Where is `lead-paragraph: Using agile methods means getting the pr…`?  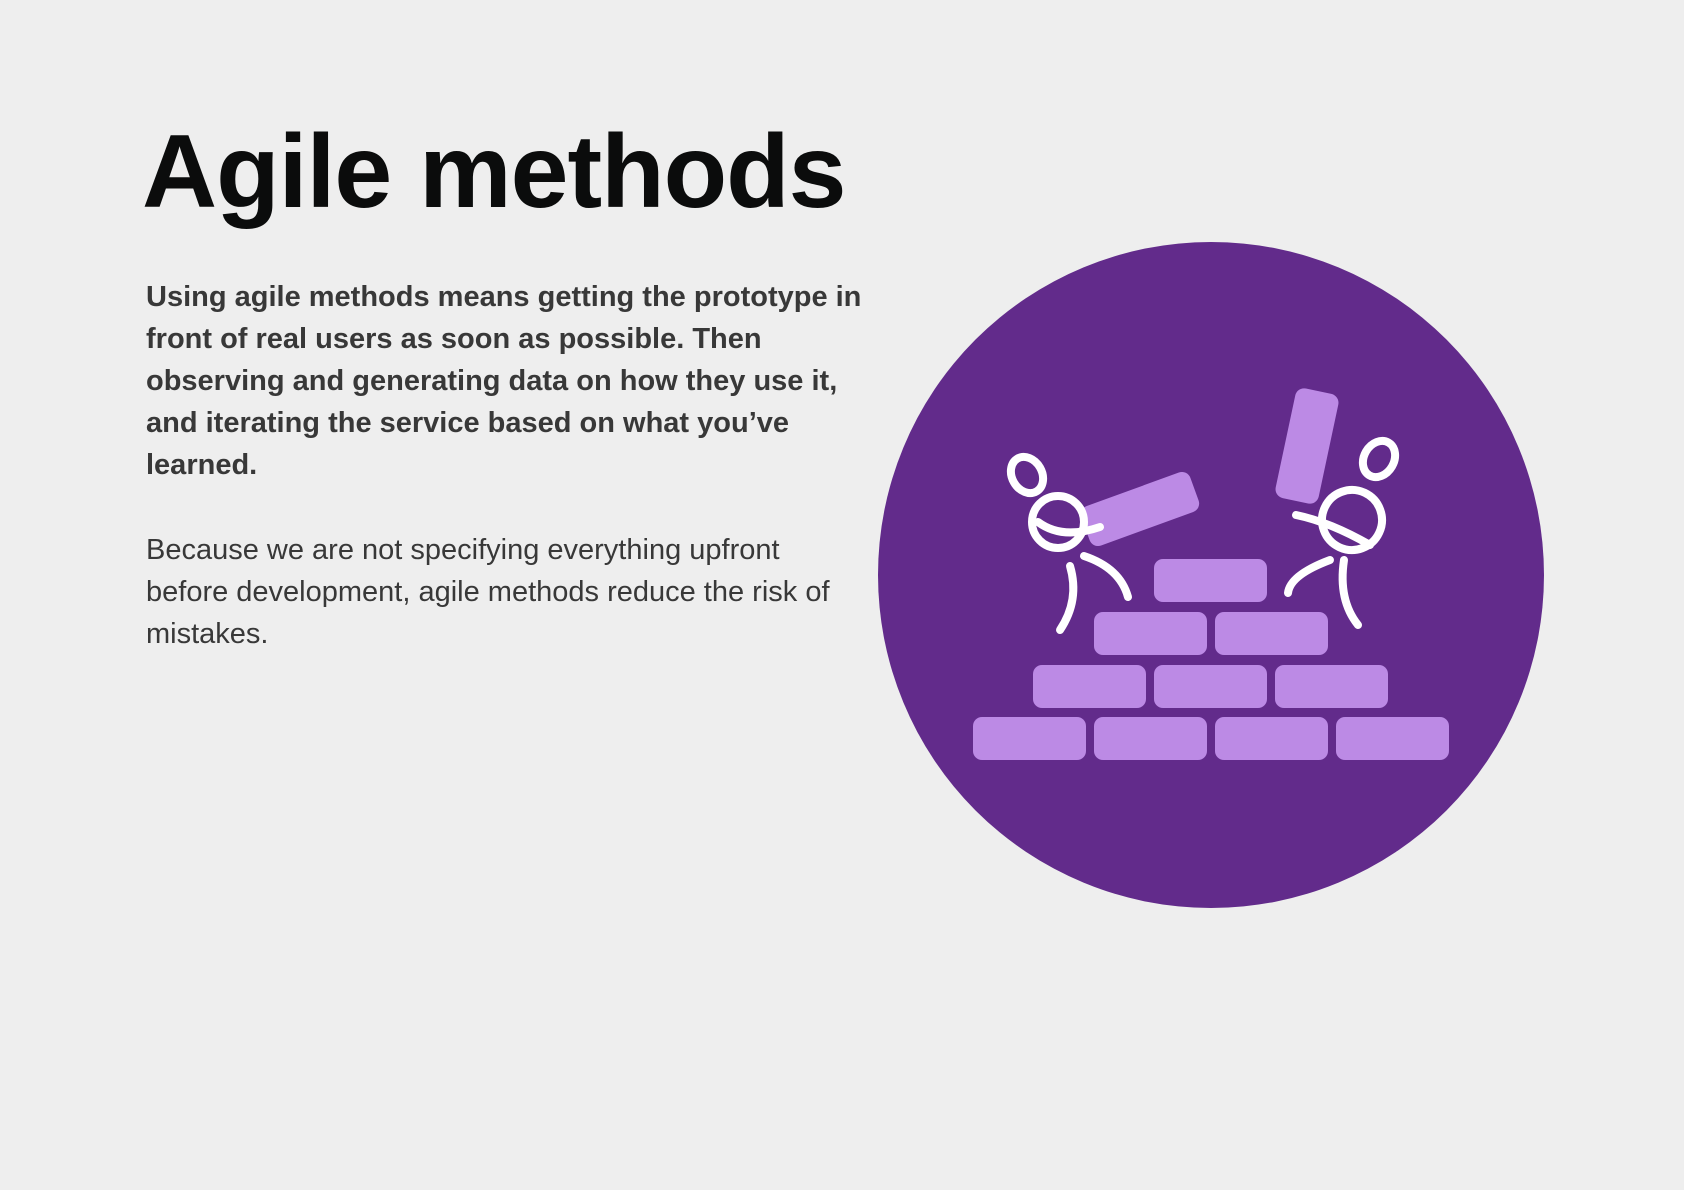 lead-paragraph: Using agile methods means getting the pr… is located at coordinates (504, 381).